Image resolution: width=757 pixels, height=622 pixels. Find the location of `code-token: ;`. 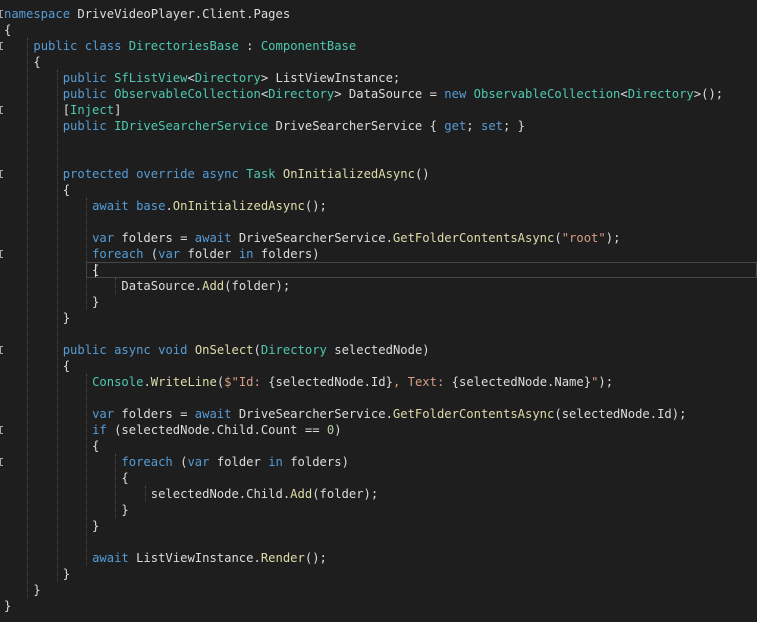

code-token: ; is located at coordinates (473, 126).